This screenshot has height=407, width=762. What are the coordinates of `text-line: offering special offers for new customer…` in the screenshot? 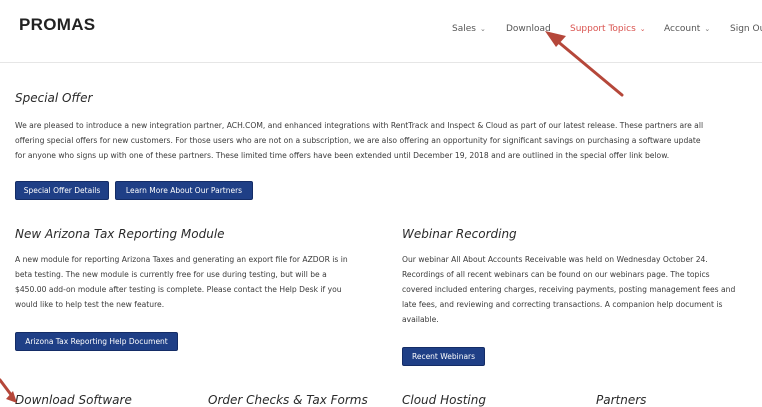 It's located at (358, 140).